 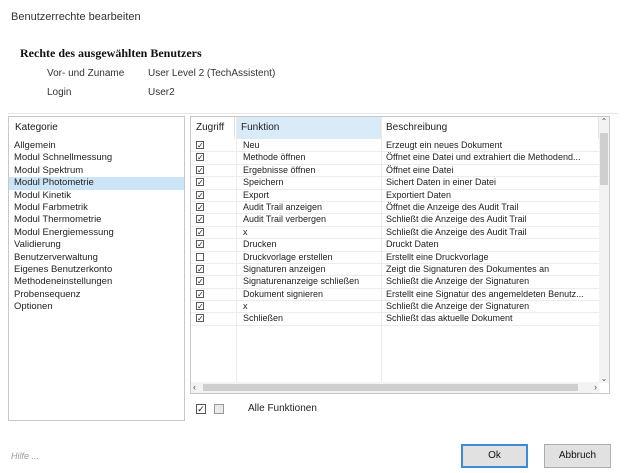 I want to click on function-cell: Signaturenanzeige schließen, so click(x=301, y=281).